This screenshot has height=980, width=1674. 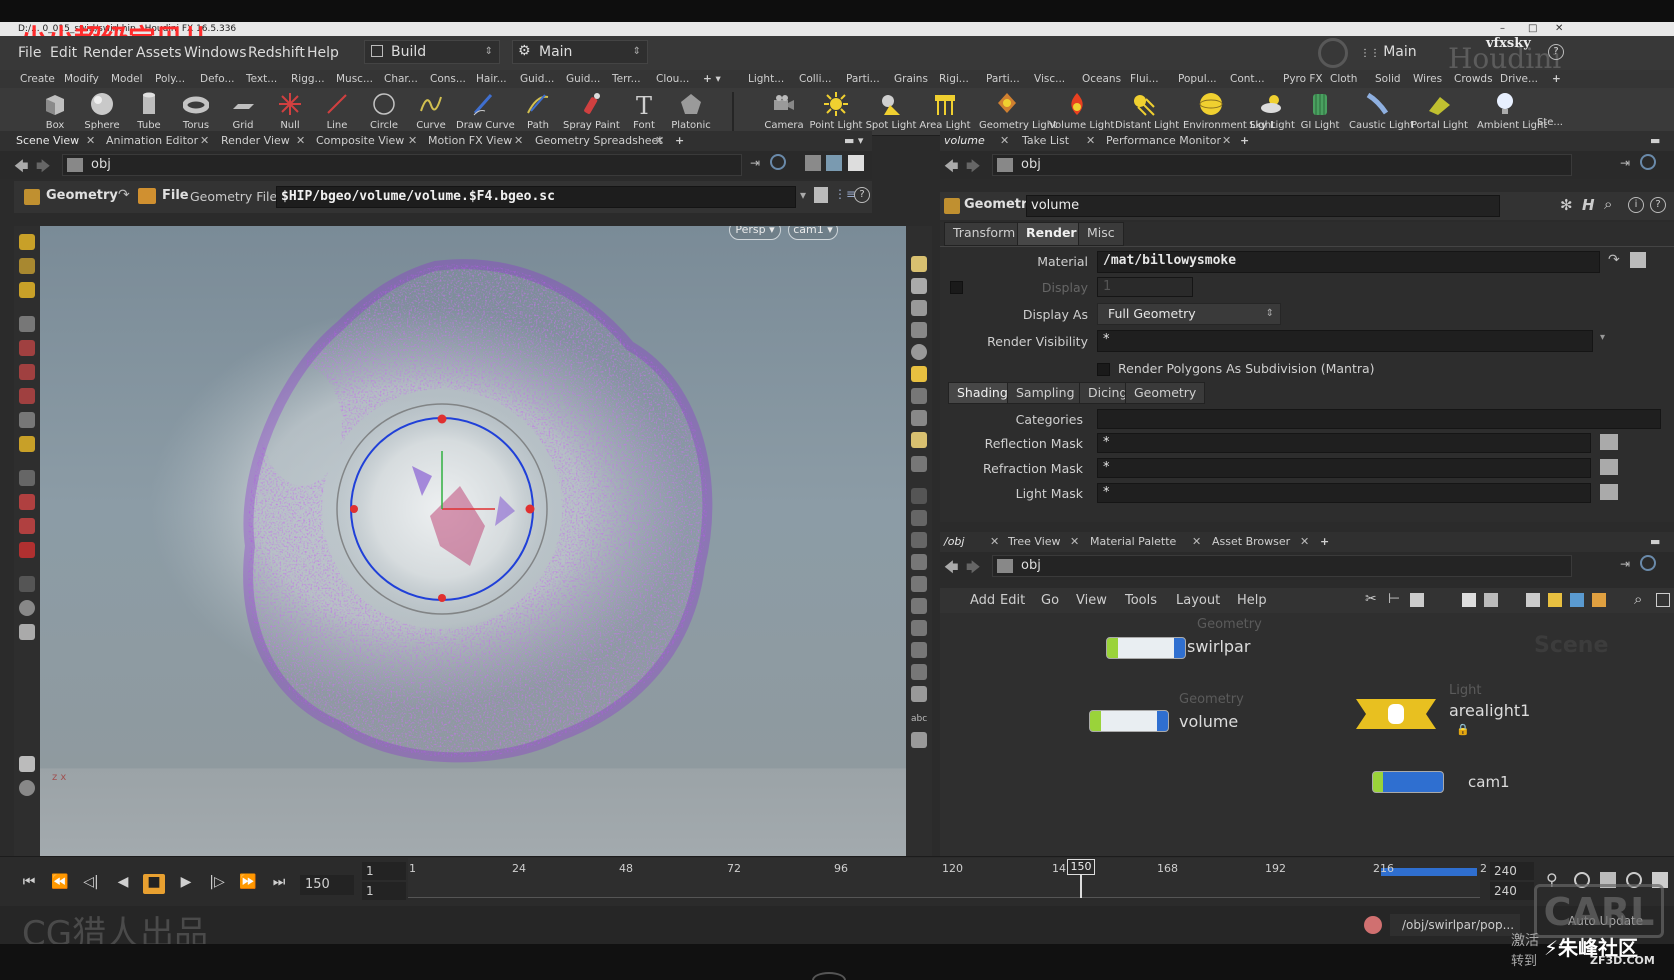 I want to click on frame-cursor-label: 150, so click(x=1081, y=867).